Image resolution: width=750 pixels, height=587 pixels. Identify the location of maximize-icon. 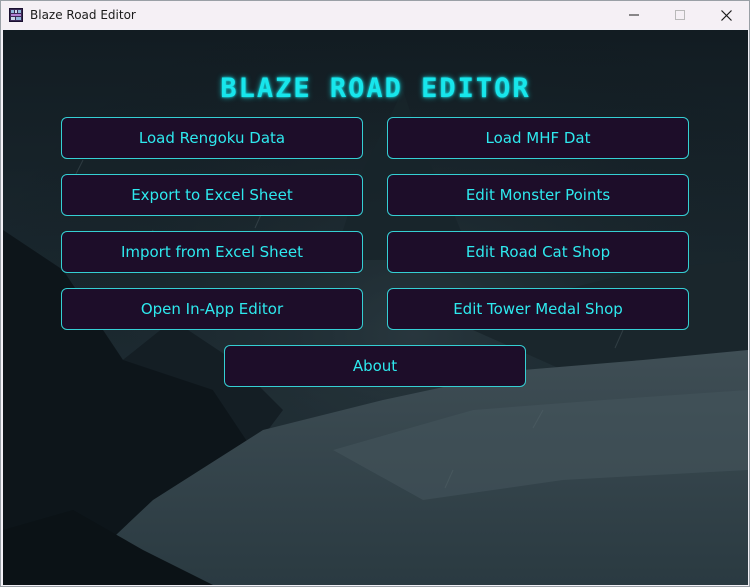
(680, 15).